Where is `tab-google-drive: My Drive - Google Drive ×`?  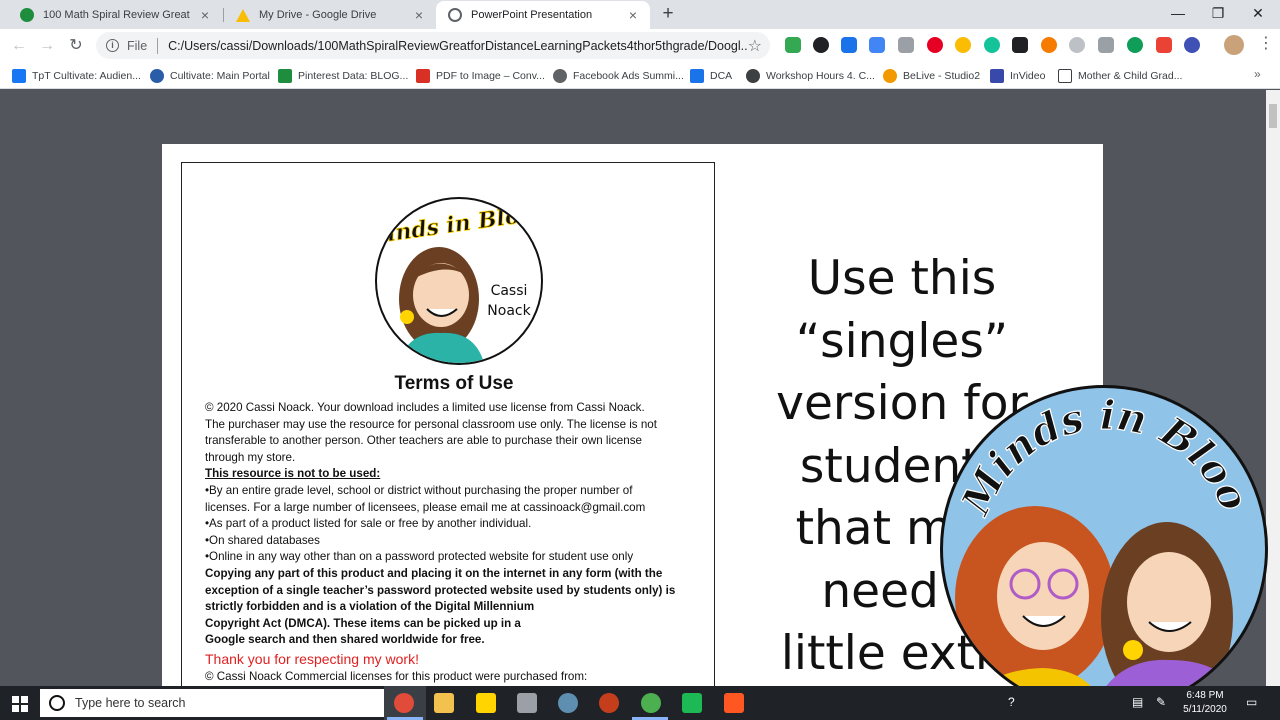 tab-google-drive: My Drive - Google Drive × is located at coordinates (330, 15).